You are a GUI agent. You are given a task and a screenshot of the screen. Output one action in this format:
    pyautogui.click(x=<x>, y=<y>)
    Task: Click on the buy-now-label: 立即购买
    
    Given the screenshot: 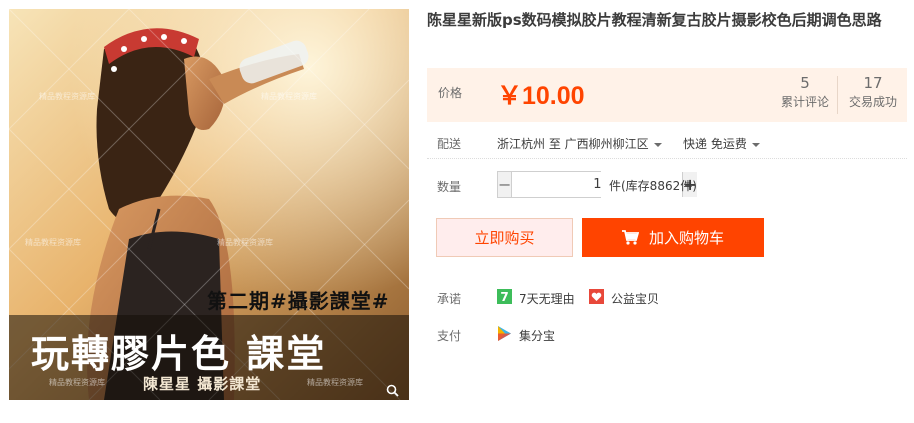 What is the action you would take?
    pyautogui.click(x=504, y=238)
    